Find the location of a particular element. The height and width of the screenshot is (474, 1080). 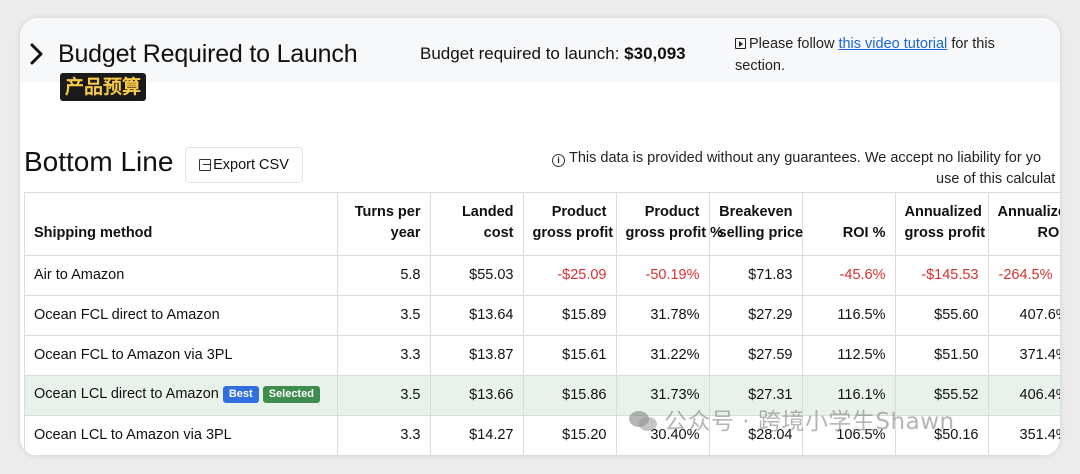

chinese-caption-tag: 产品预算 is located at coordinates (103, 87).